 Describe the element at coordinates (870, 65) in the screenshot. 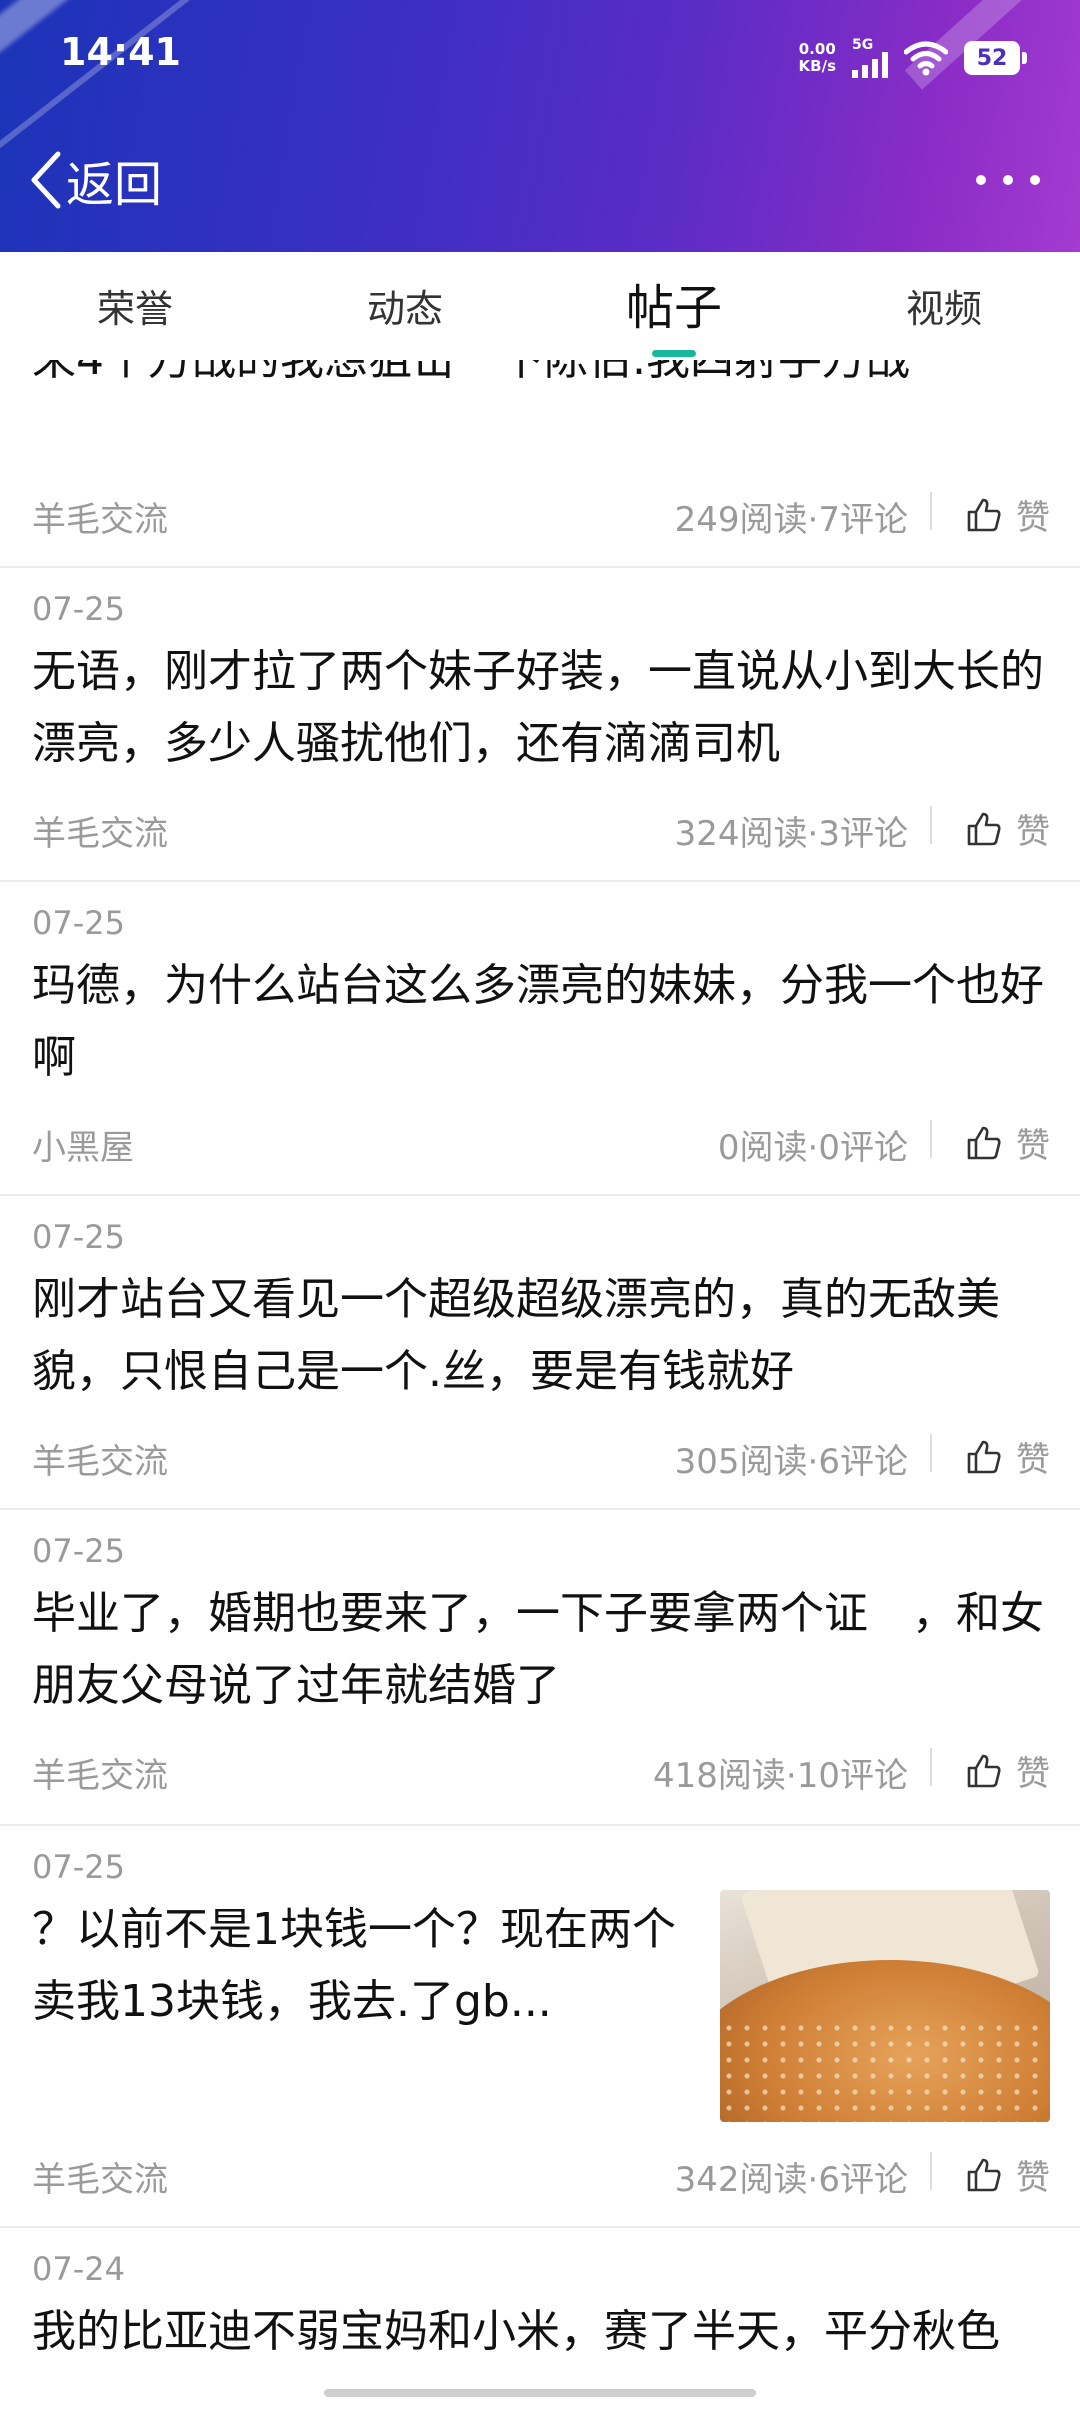

I see `signal-bars-icon` at that location.